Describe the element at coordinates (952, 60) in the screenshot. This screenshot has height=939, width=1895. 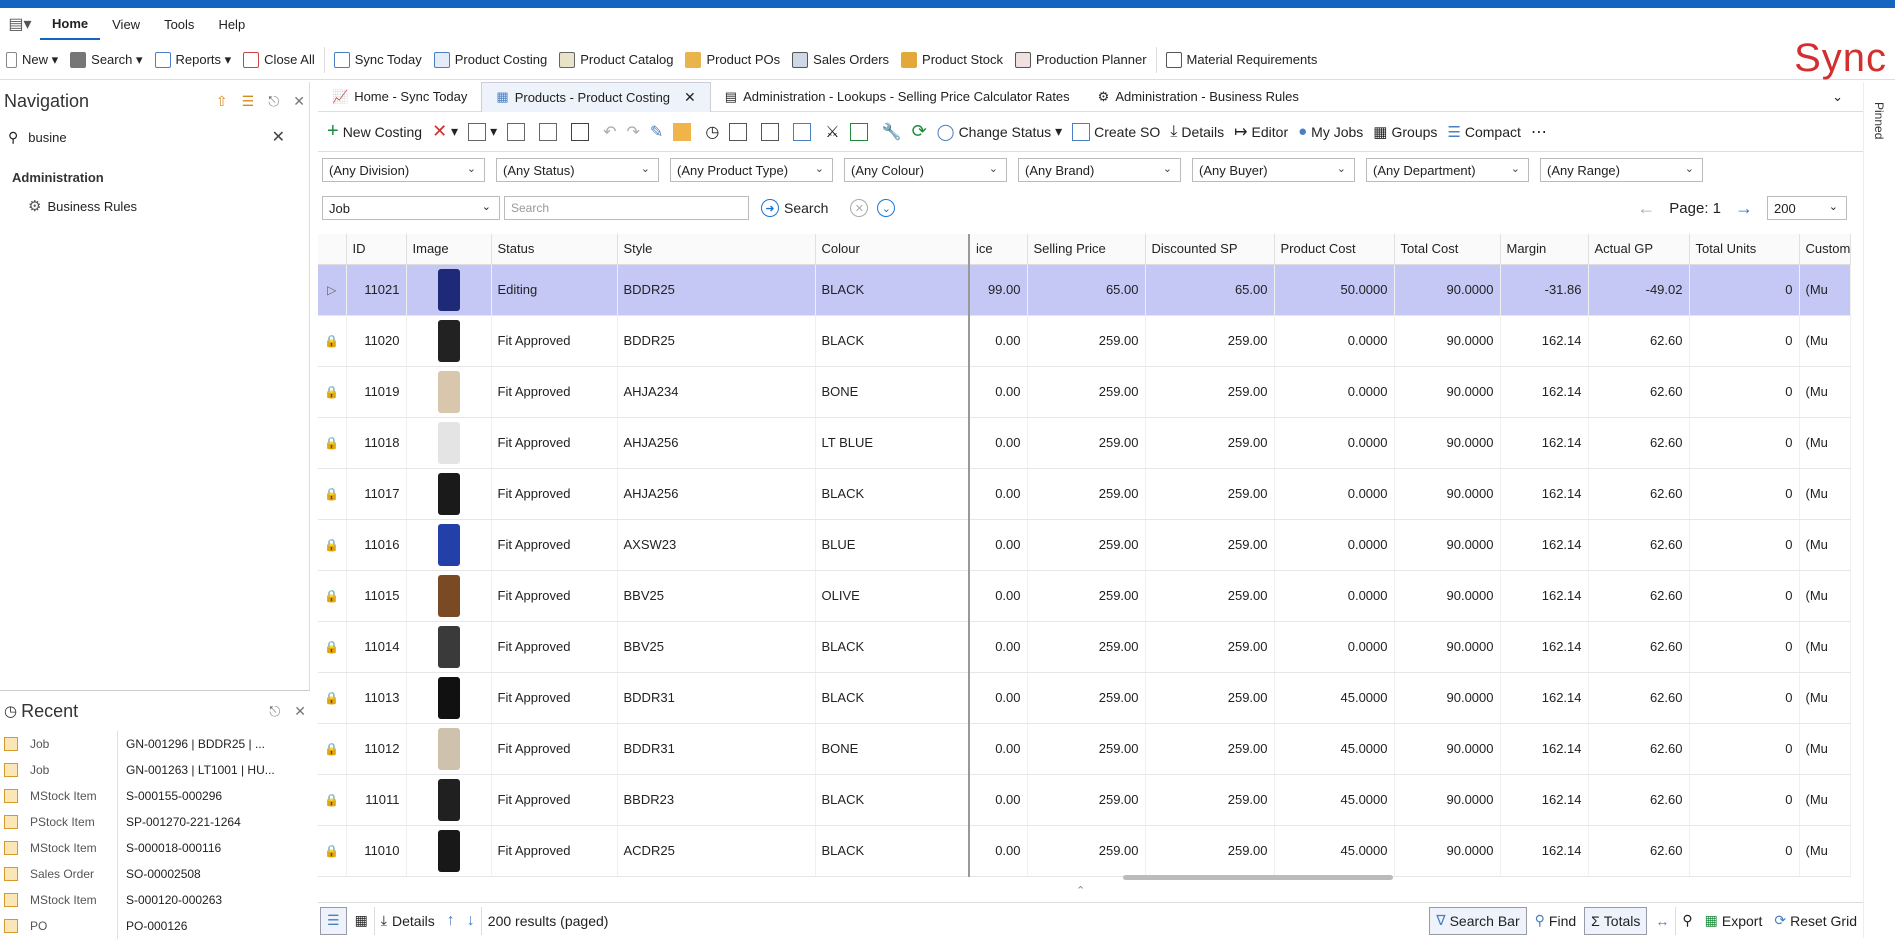
I see `product-stock-button: Product Stock` at that location.